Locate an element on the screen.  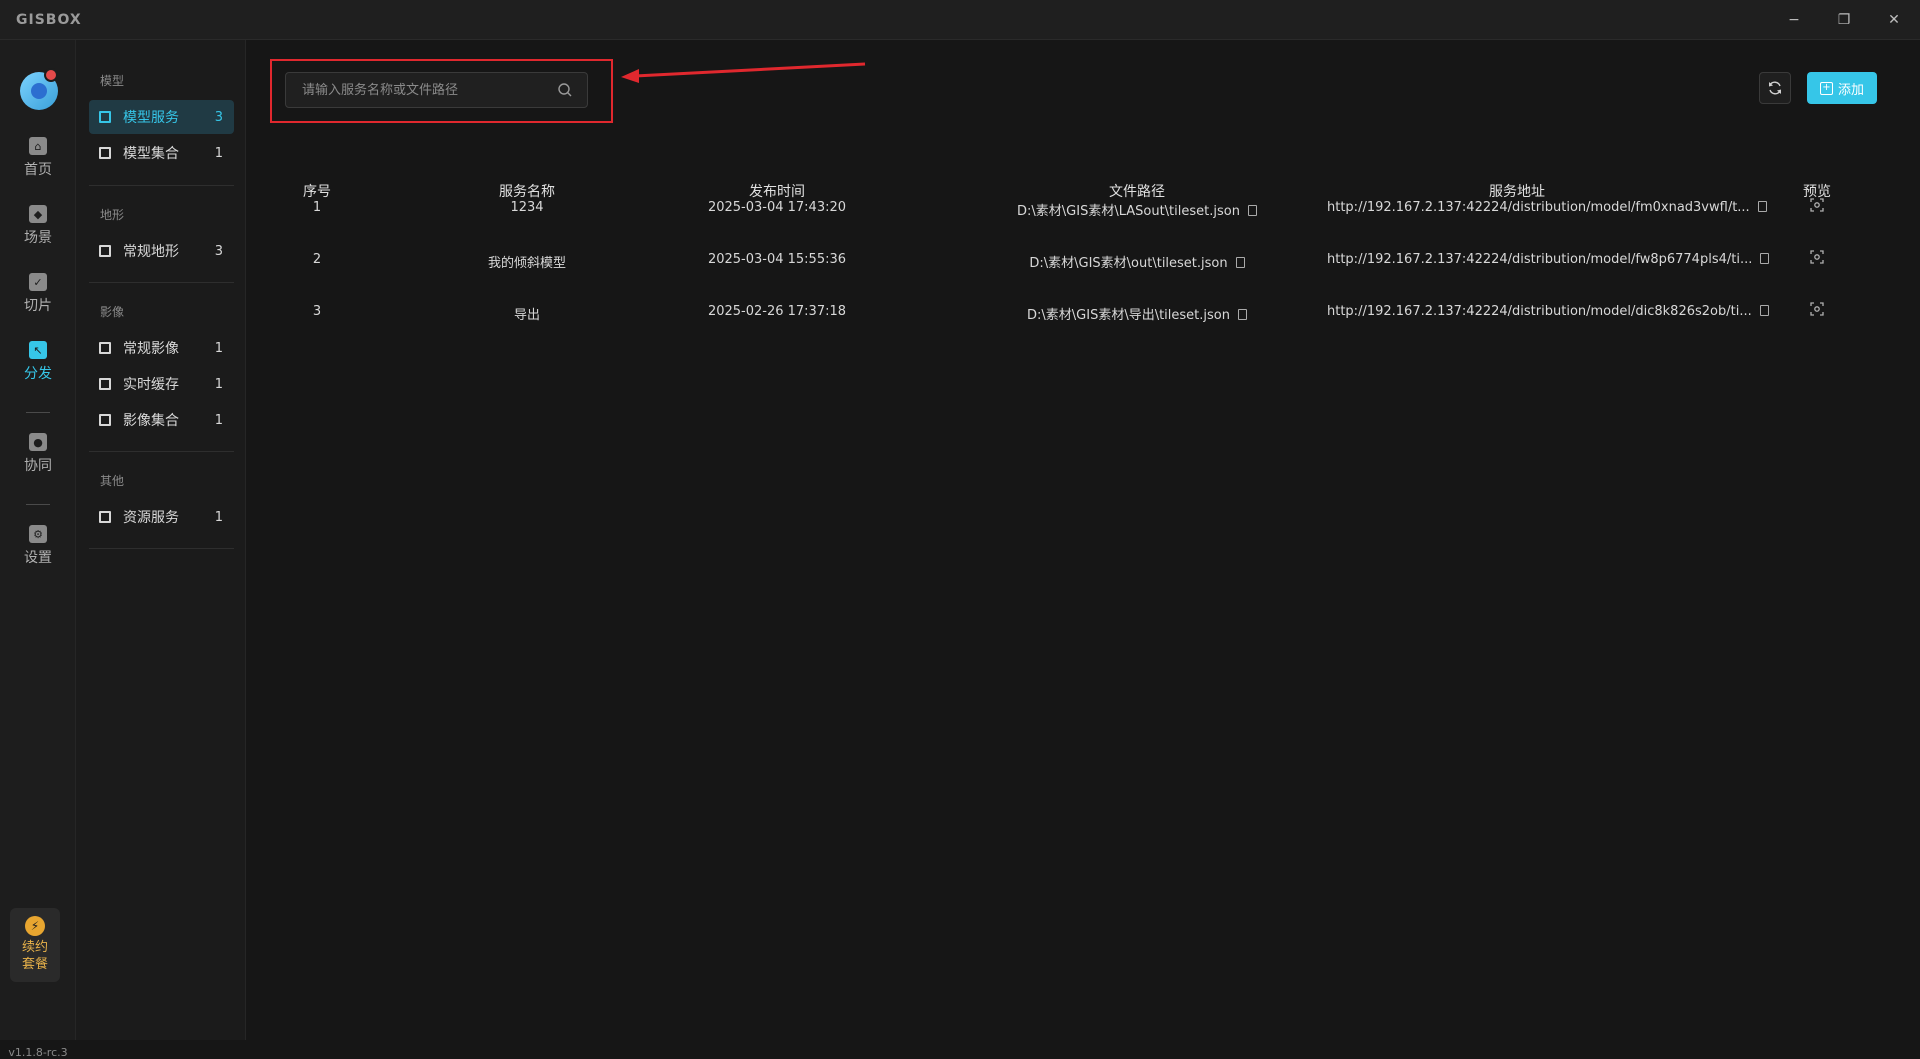
scene-icon: ◆ is located at coordinates (38, 214).